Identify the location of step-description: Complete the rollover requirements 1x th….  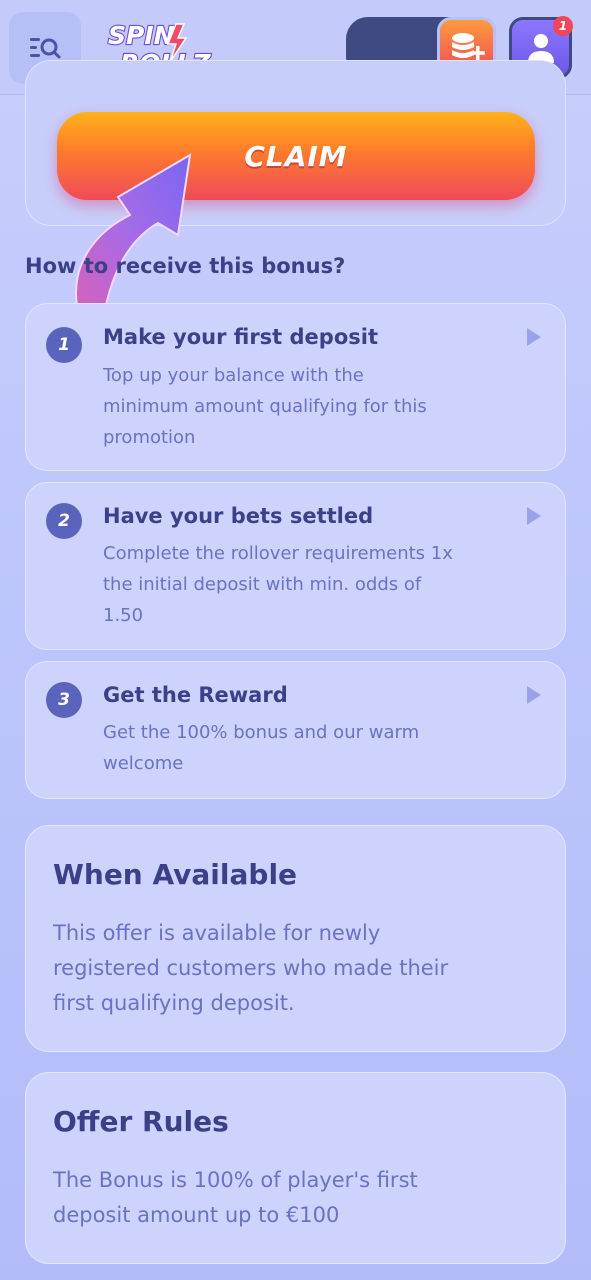
(308, 584).